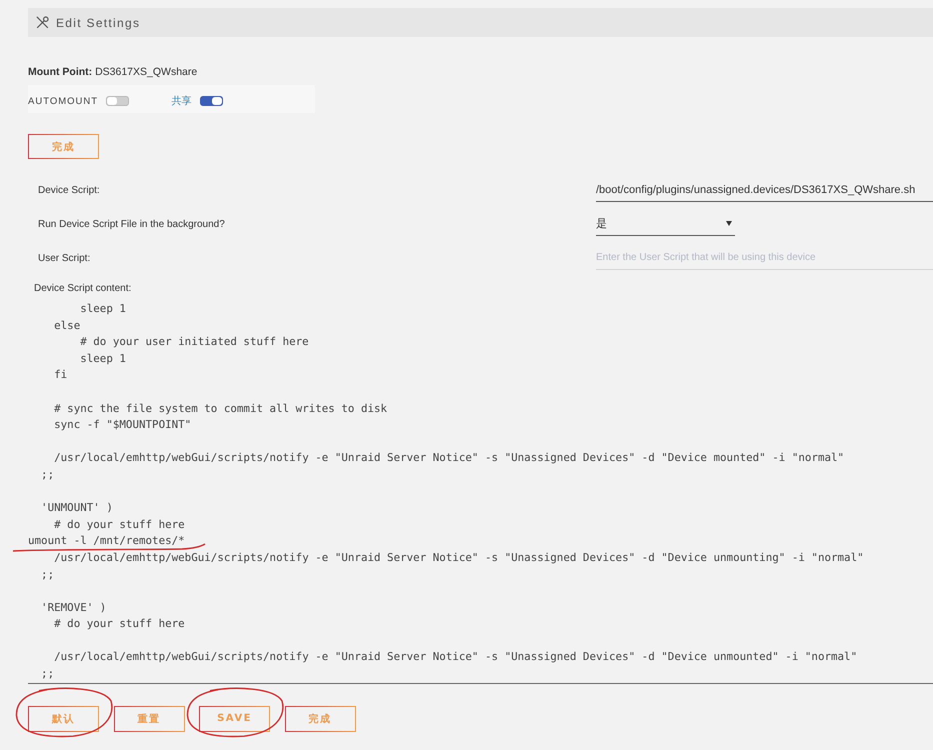 This screenshot has height=750, width=933. Describe the element at coordinates (42, 22) in the screenshot. I see `tools-icon` at that location.